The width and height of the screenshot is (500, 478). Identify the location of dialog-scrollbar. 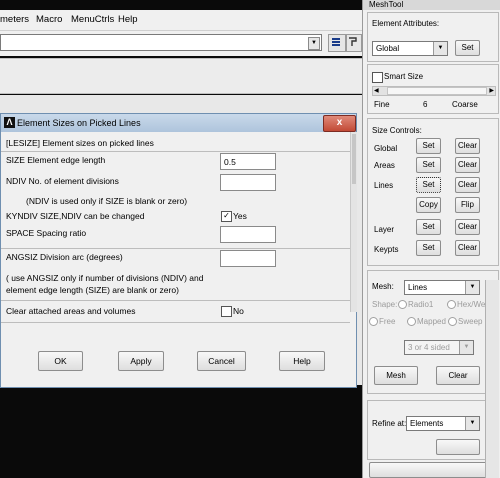
(353, 222).